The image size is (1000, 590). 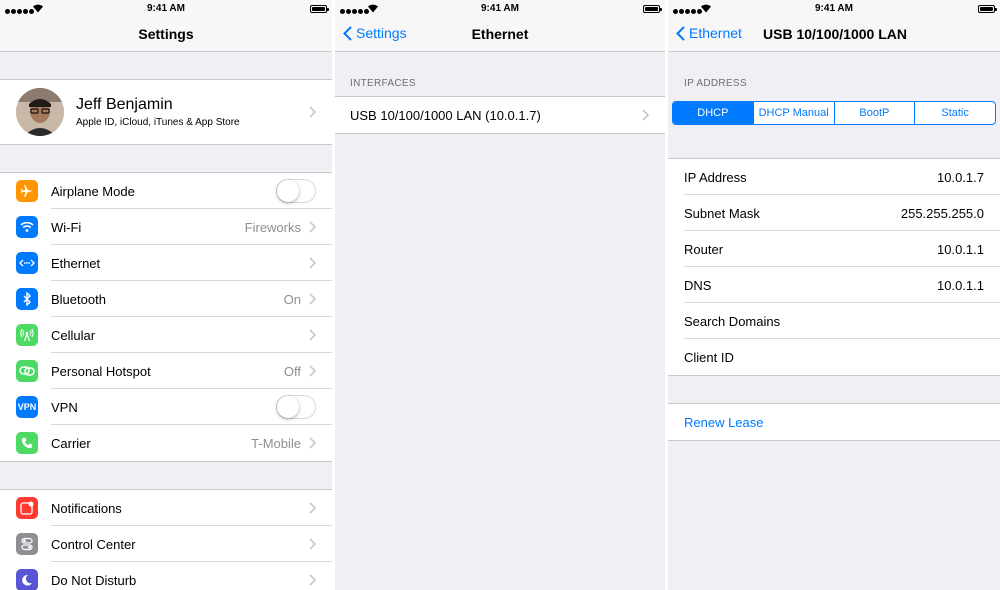 What do you see at coordinates (296, 407) in the screenshot?
I see `vpn-toggle` at bounding box center [296, 407].